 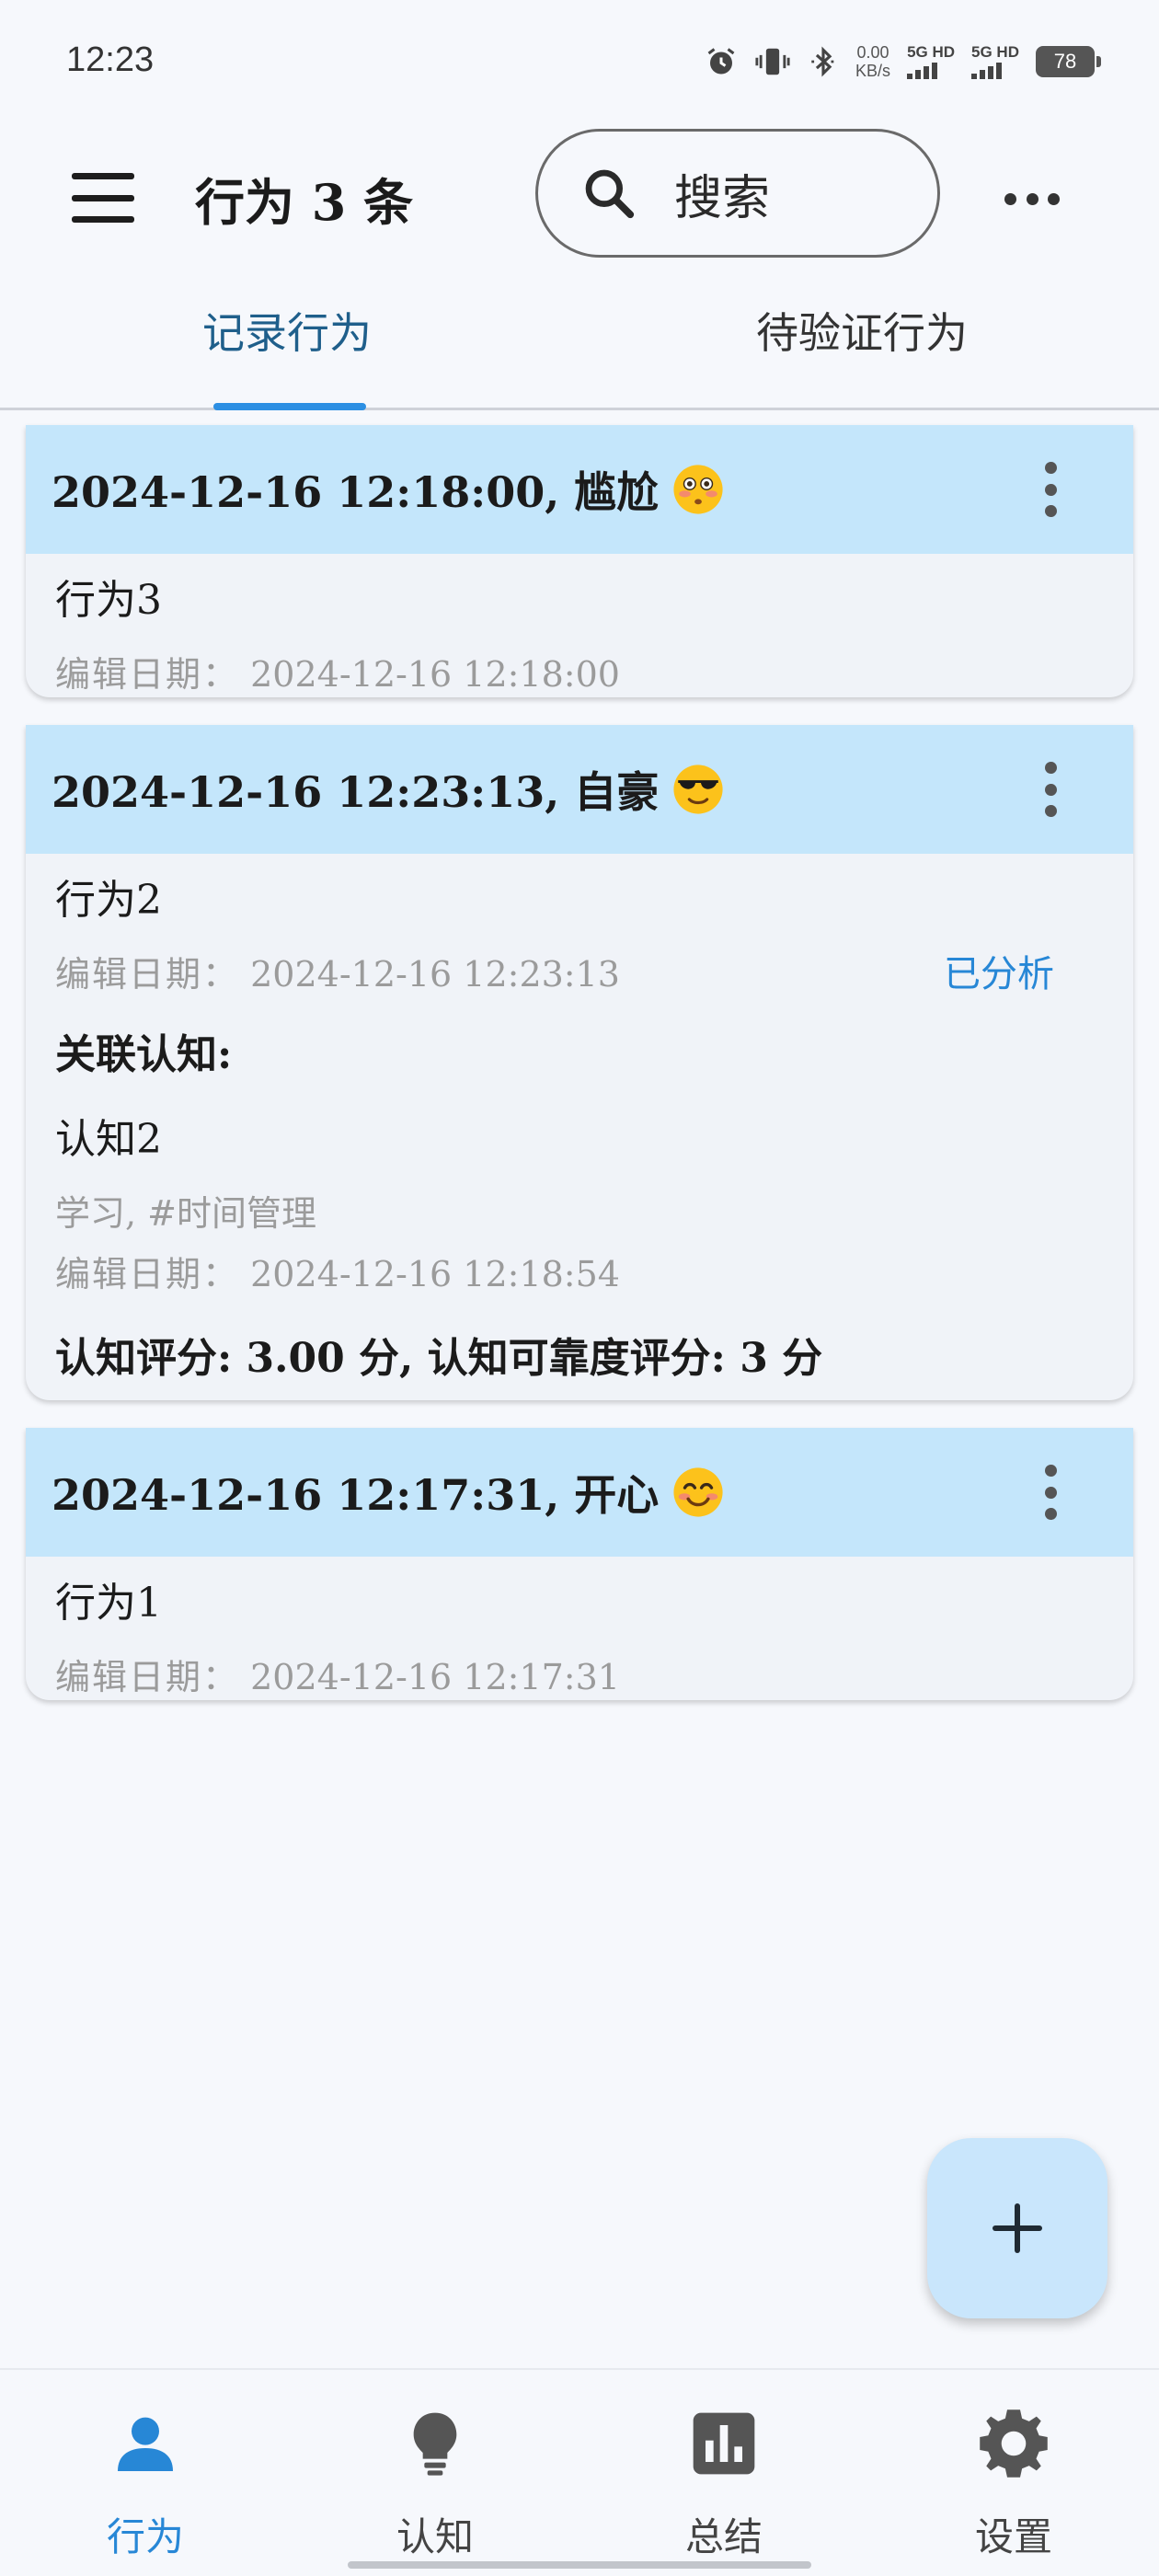 I want to click on status-bar: 12:23 0.00 KB/s 5G HD 5G HD 78, so click(x=579, y=60).